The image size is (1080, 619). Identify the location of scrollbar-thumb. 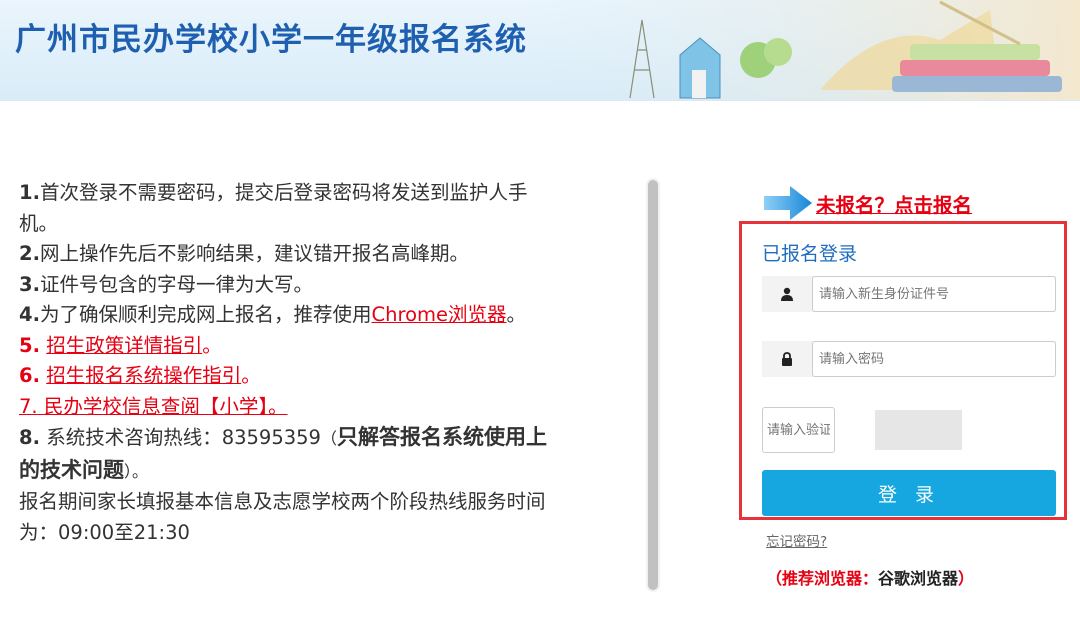
(653, 385).